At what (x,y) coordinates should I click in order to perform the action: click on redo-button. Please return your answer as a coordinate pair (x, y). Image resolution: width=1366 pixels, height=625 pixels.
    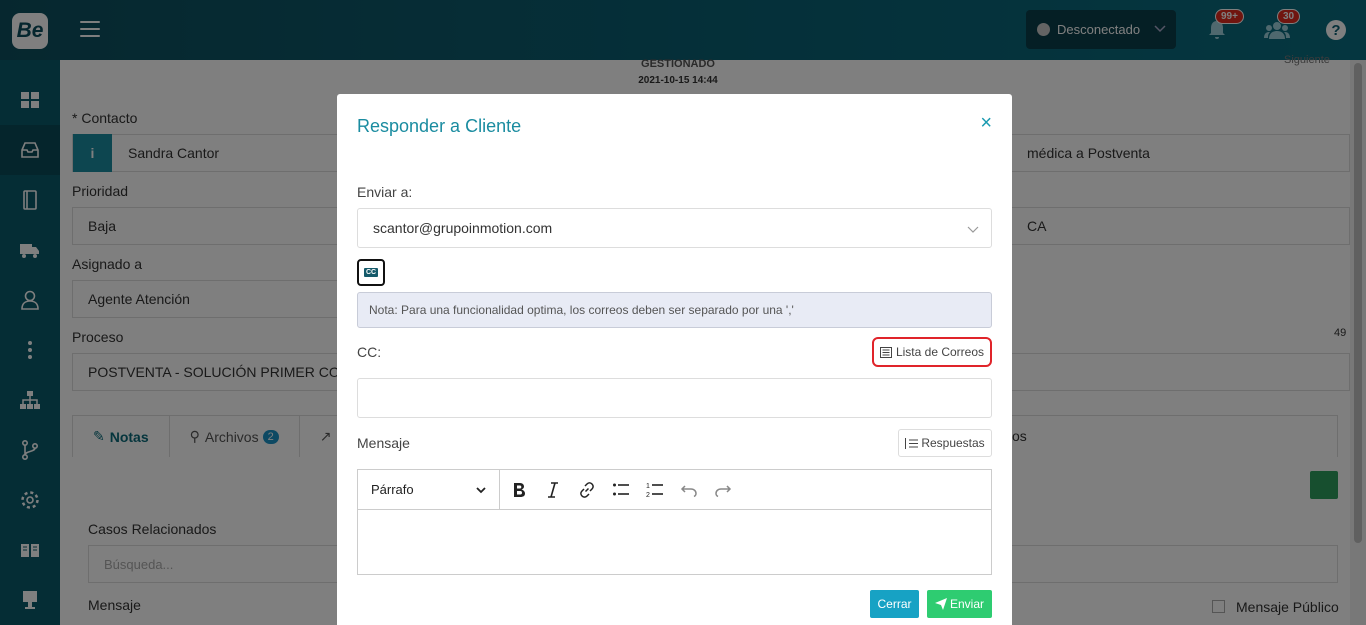
    Looking at the image, I should click on (723, 490).